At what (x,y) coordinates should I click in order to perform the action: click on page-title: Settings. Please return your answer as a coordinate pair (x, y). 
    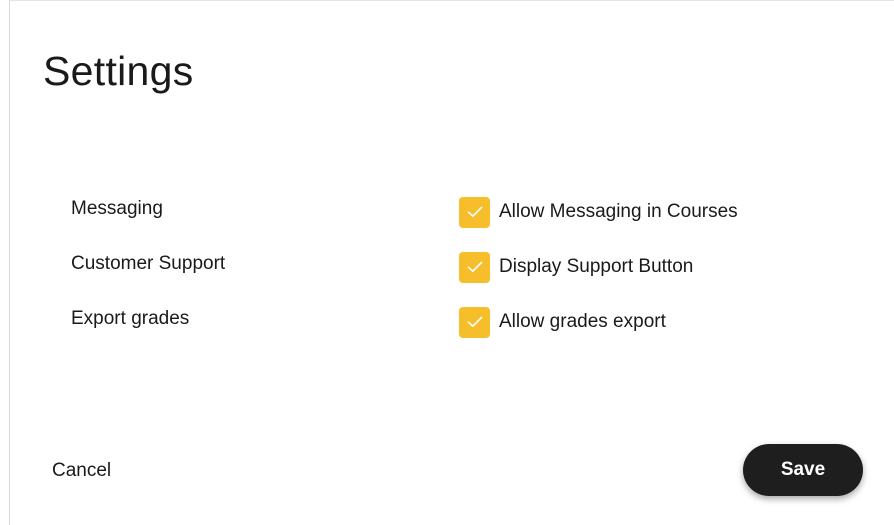
    Looking at the image, I should click on (118, 71).